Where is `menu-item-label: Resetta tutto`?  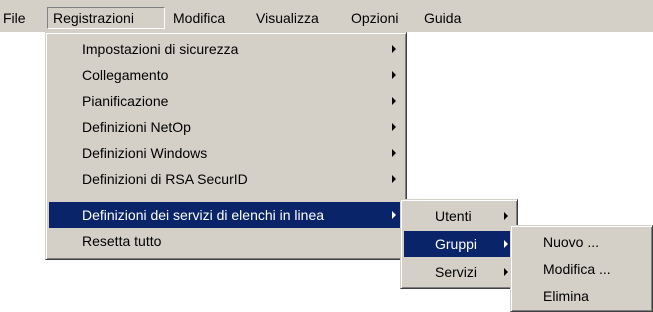 menu-item-label: Resetta tutto is located at coordinates (122, 241).